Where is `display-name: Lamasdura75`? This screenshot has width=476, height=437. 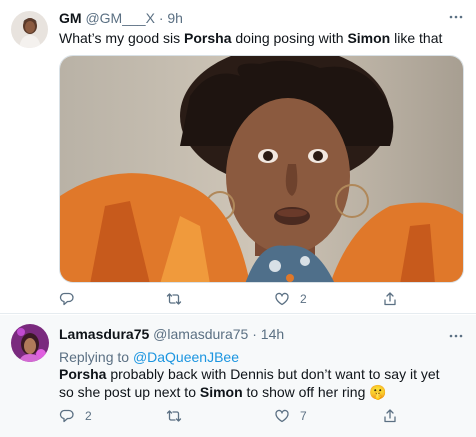 display-name: Lamasdura75 is located at coordinates (104, 334).